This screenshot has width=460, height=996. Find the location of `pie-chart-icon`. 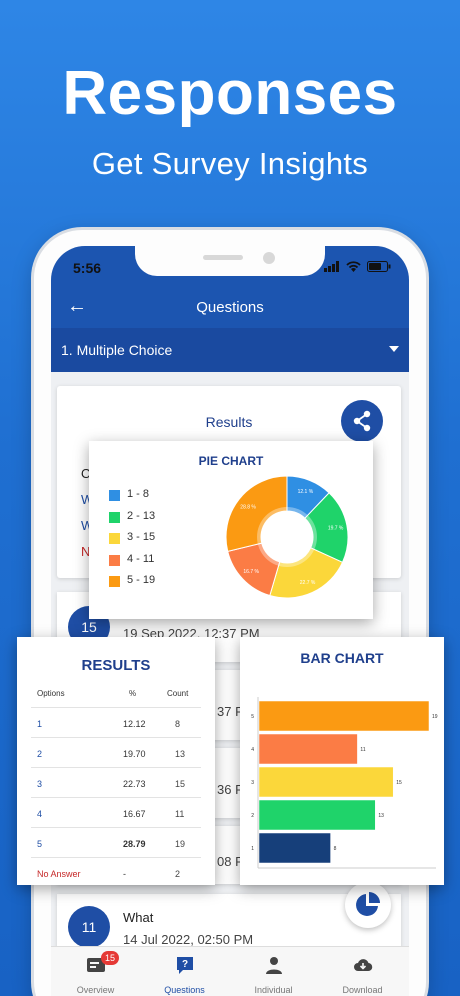

pie-chart-icon is located at coordinates (368, 904).